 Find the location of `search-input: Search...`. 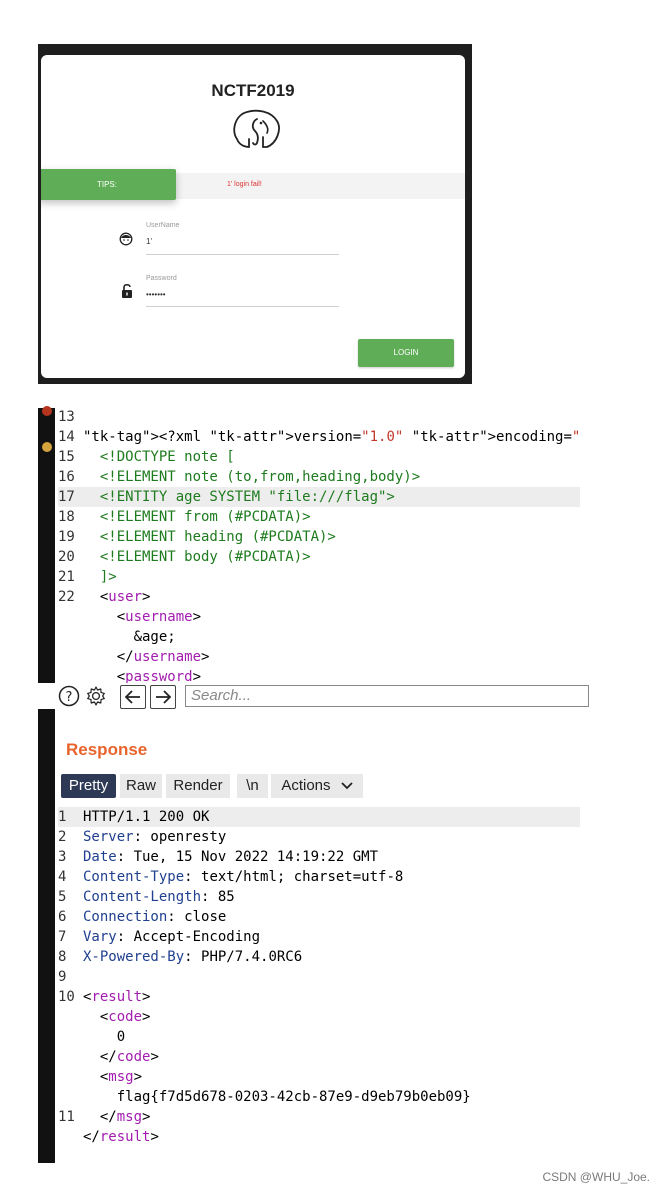

search-input: Search... is located at coordinates (387, 696).